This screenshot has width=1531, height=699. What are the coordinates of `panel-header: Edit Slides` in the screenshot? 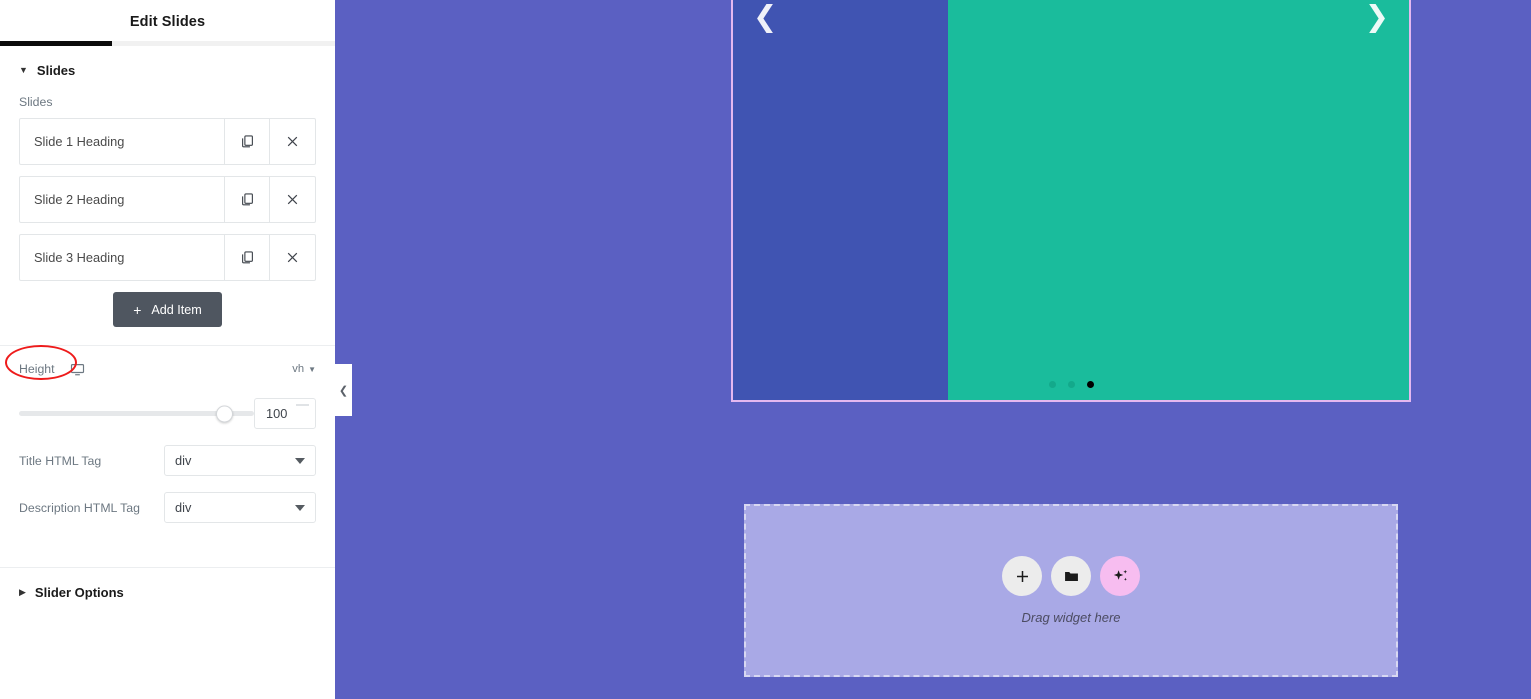 It's located at (167, 22).